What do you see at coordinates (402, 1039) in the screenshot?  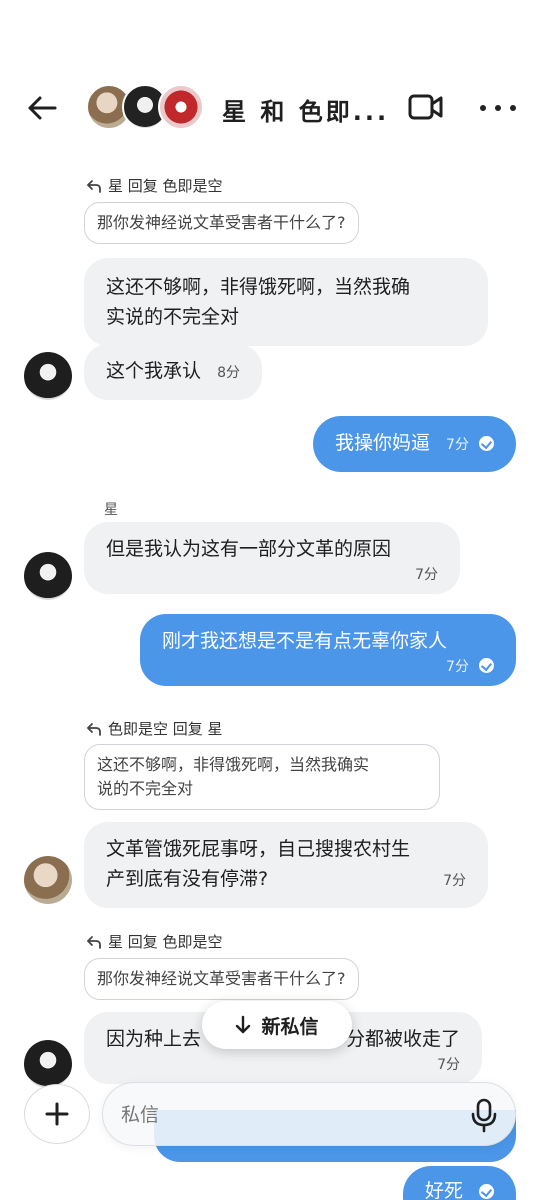 I see `message-text: 分都被收走了` at bounding box center [402, 1039].